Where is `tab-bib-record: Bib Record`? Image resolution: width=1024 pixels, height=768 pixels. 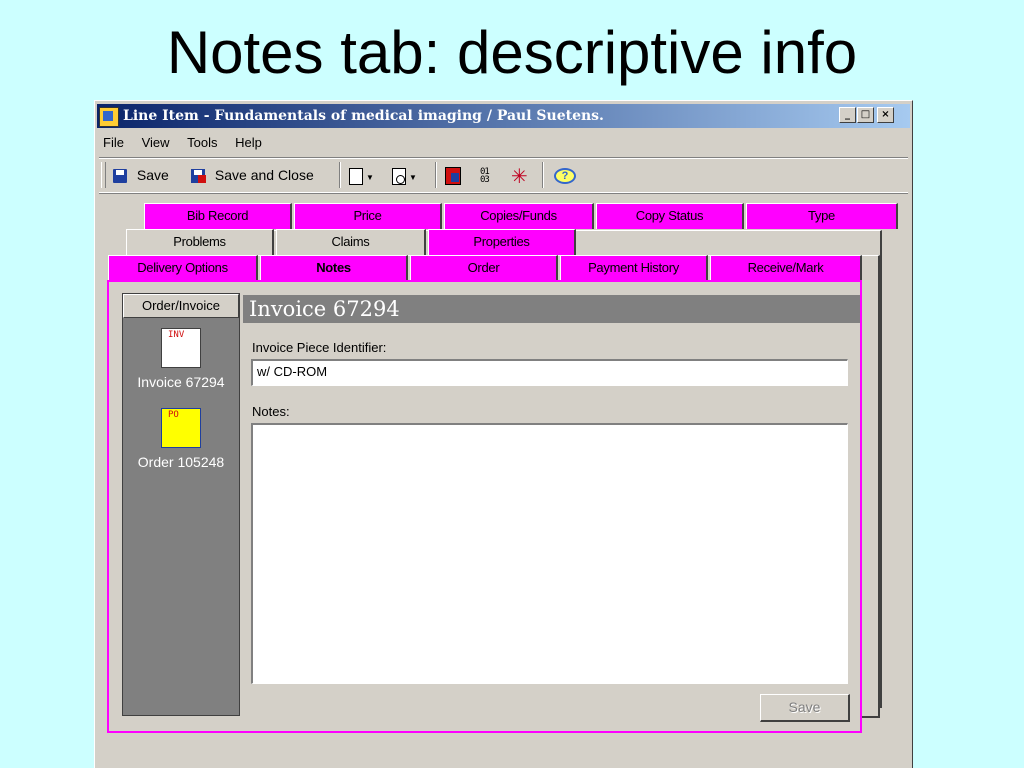
tab-bib-record: Bib Record is located at coordinates (218, 216).